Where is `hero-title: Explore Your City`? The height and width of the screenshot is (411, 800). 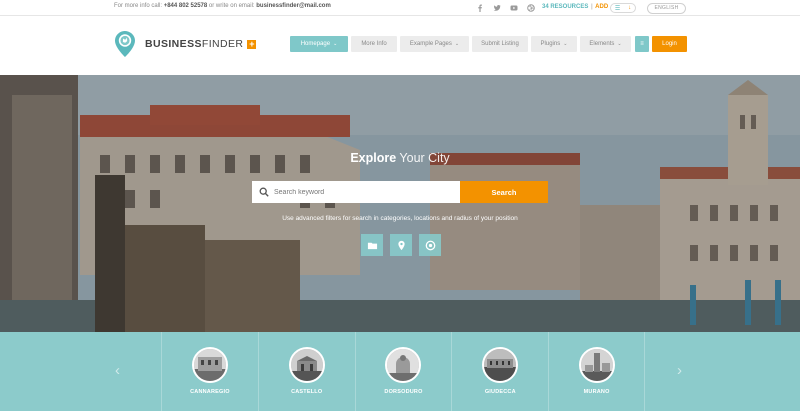
hero-title: Explore Your City is located at coordinates (400, 158).